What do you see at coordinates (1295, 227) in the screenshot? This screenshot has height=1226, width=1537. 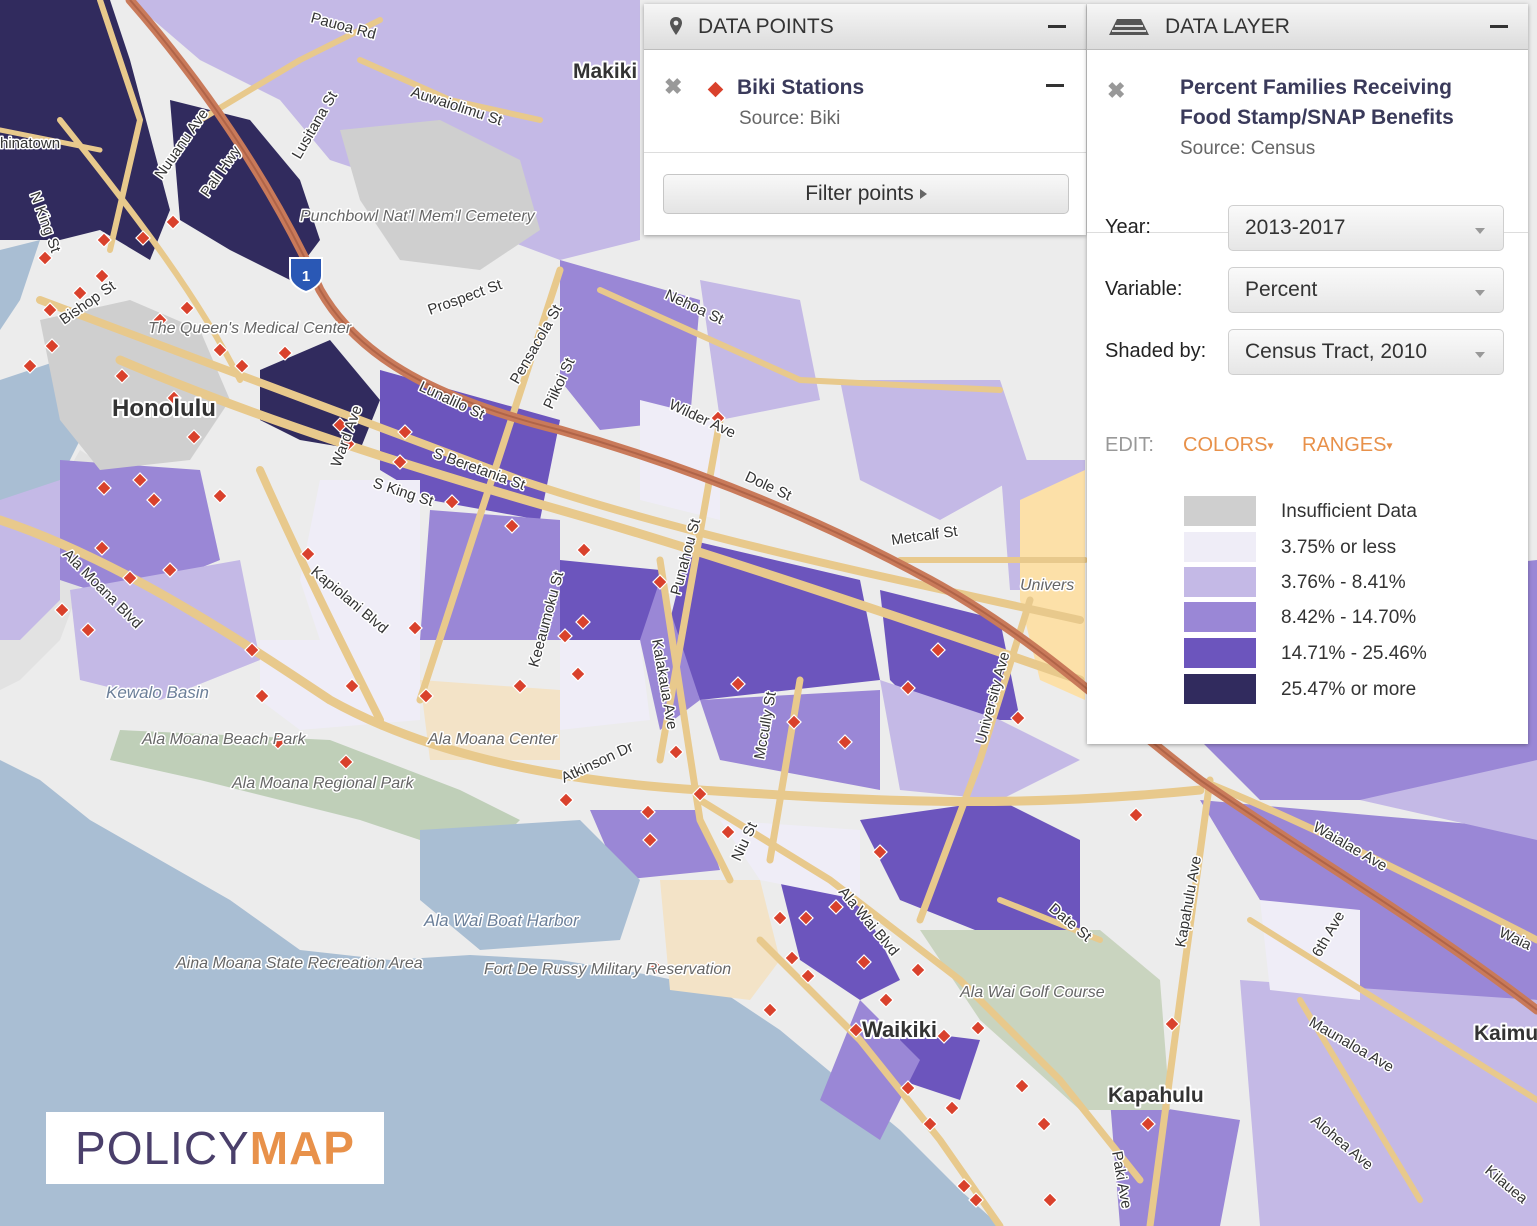 I see `year-value: 2013-2017` at bounding box center [1295, 227].